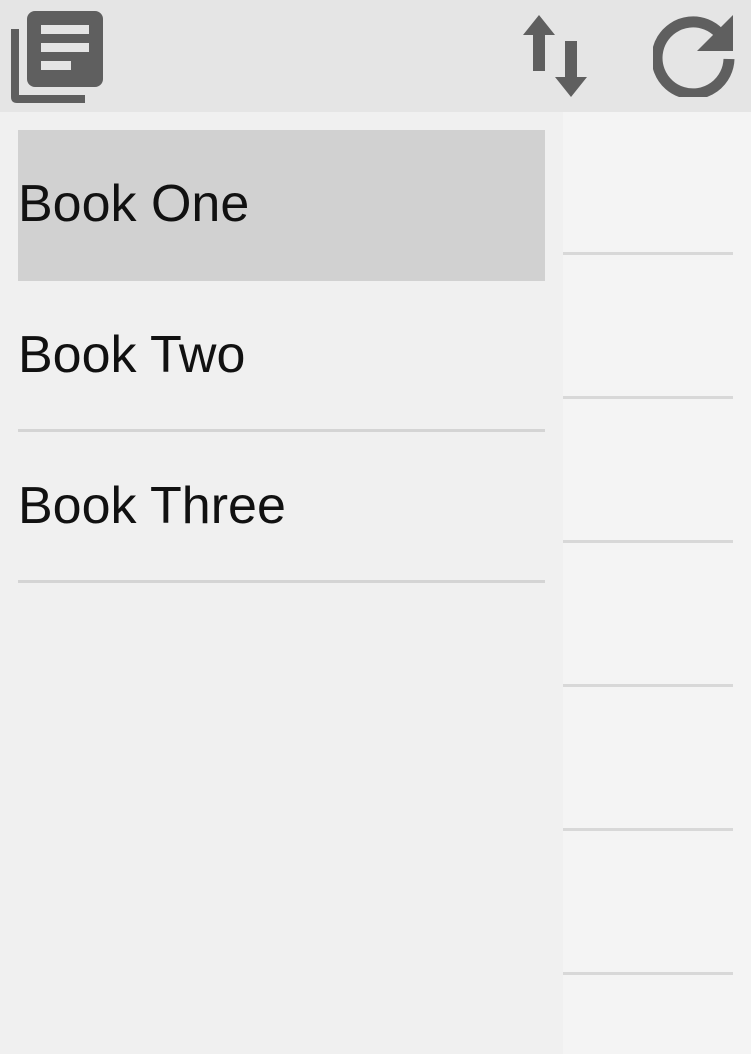 The height and width of the screenshot is (1054, 751). What do you see at coordinates (134, 204) in the screenshot?
I see `book-label: Book One` at bounding box center [134, 204].